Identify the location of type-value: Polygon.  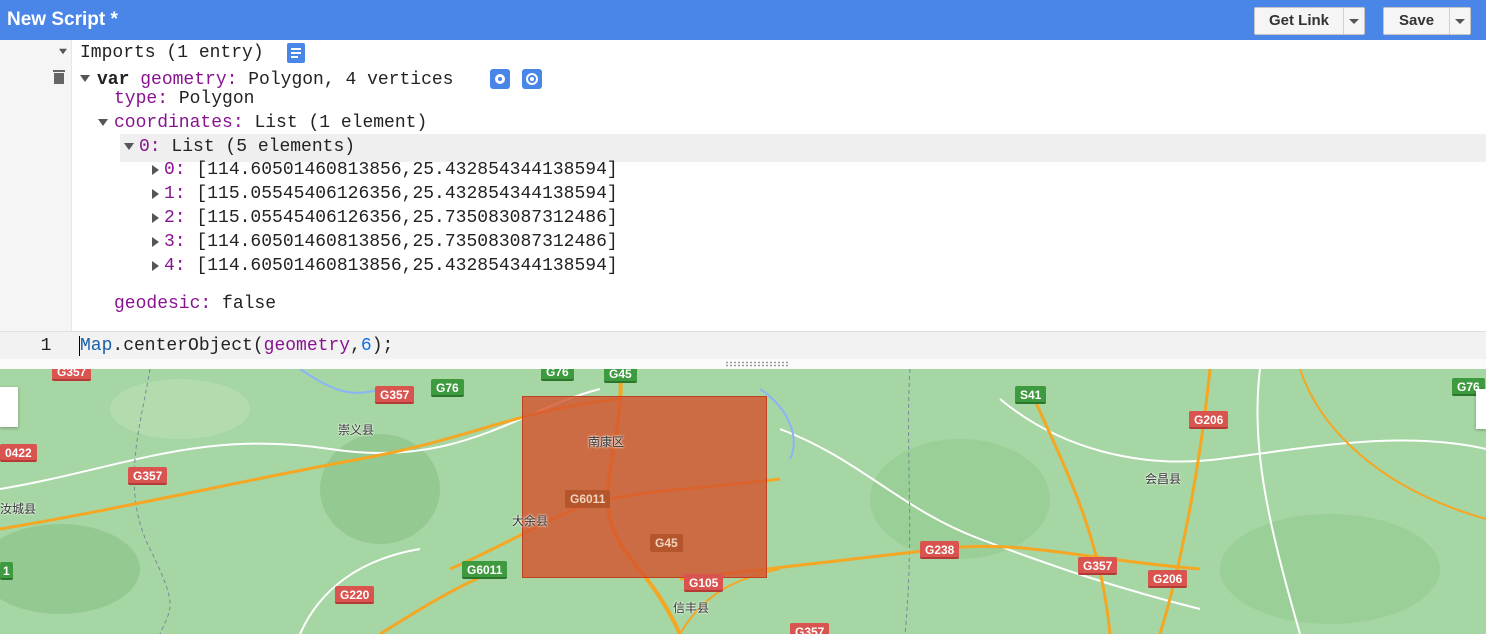
(216, 99).